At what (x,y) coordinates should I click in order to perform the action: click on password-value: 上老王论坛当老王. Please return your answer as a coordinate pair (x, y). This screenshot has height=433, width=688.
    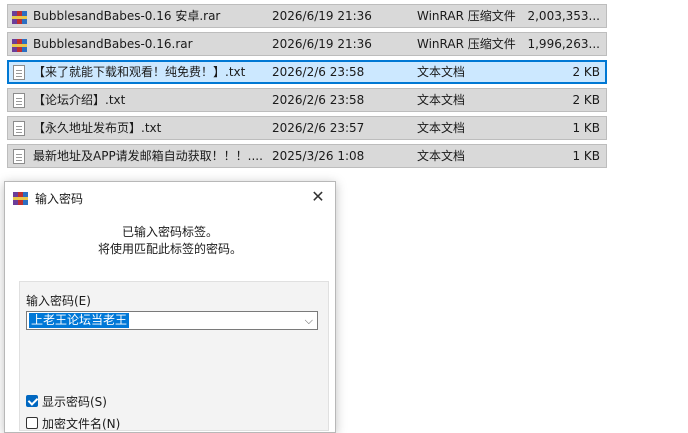
    Looking at the image, I should click on (79, 320).